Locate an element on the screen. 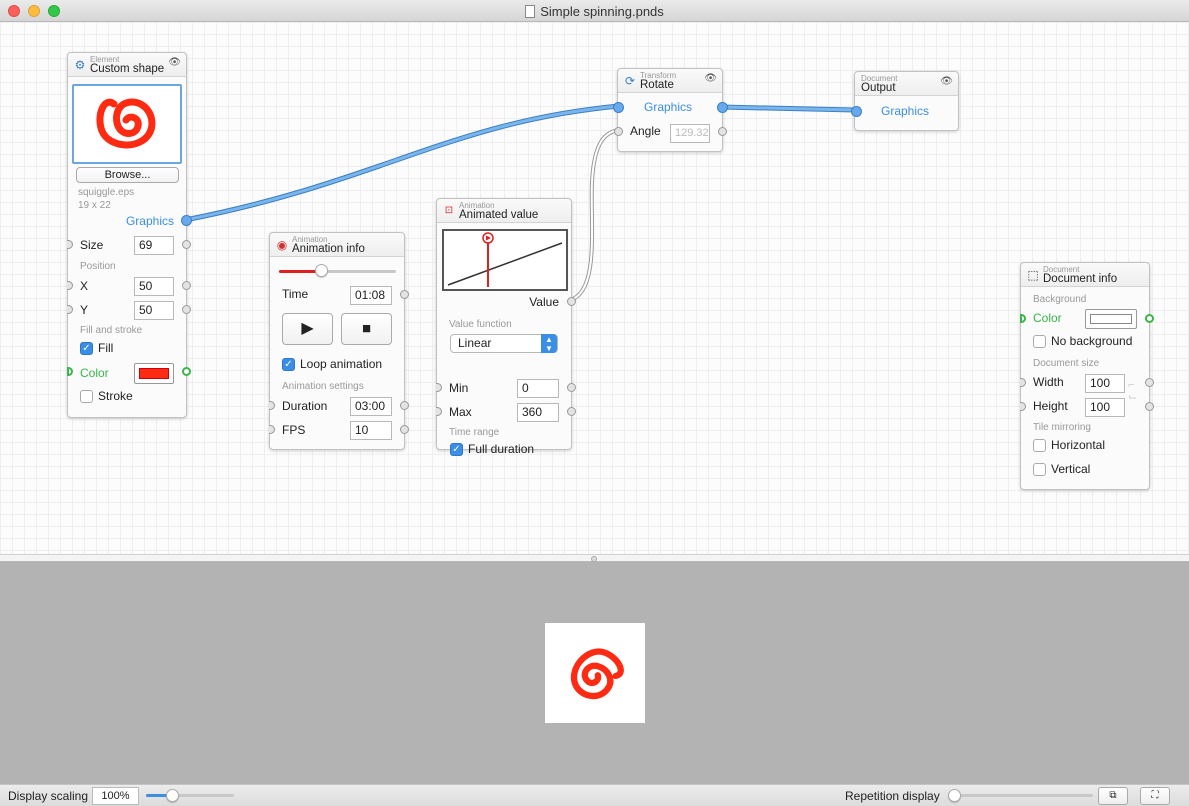 This screenshot has width=1189, height=806. window-title: Simple spinning.pnds is located at coordinates (594, 11).